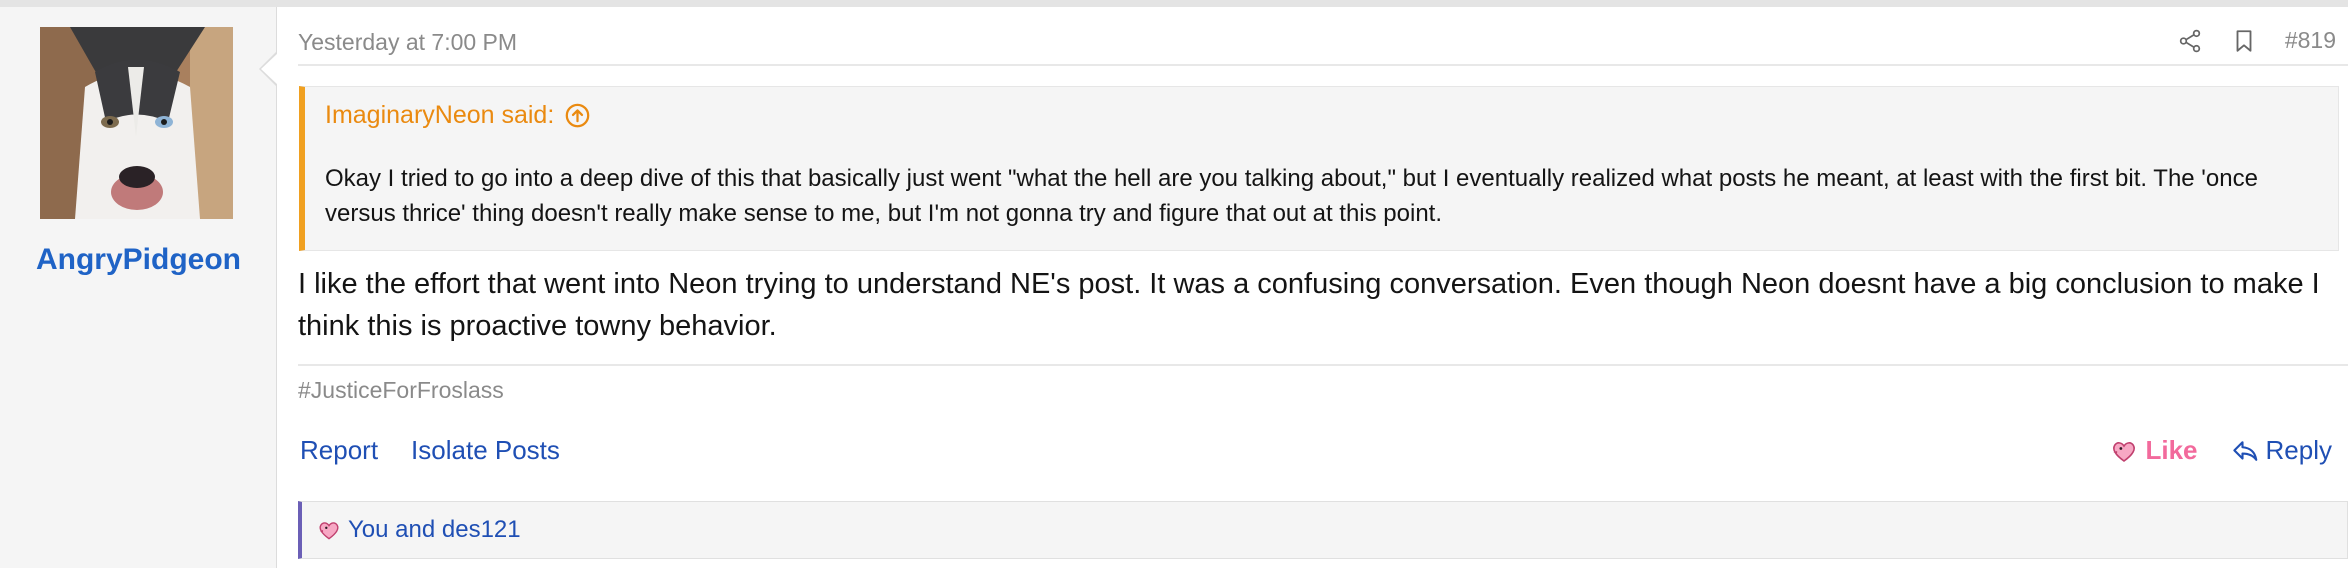 The image size is (2348, 568). Describe the element at coordinates (401, 390) in the screenshot. I see `signature: #JusticeForFroslass` at that location.